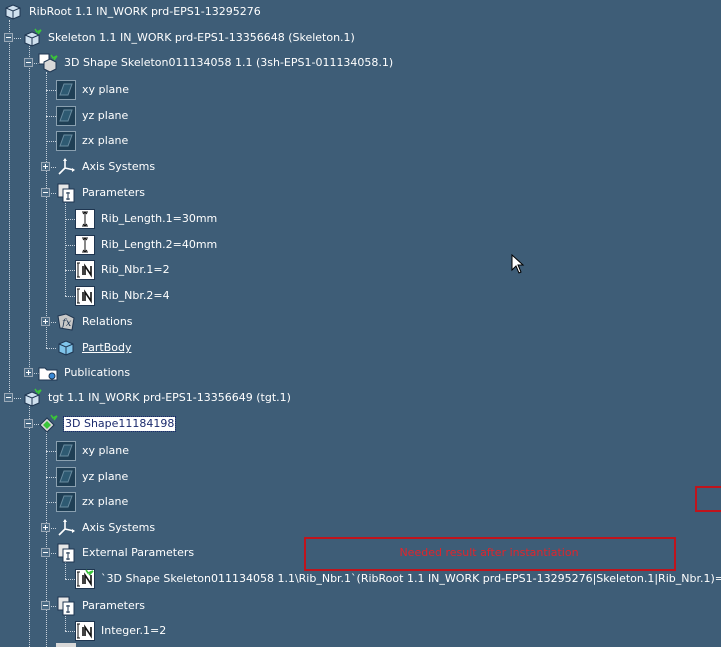  What do you see at coordinates (135, 269) in the screenshot?
I see `node-label: Rib_Nbr.1=2` at bounding box center [135, 269].